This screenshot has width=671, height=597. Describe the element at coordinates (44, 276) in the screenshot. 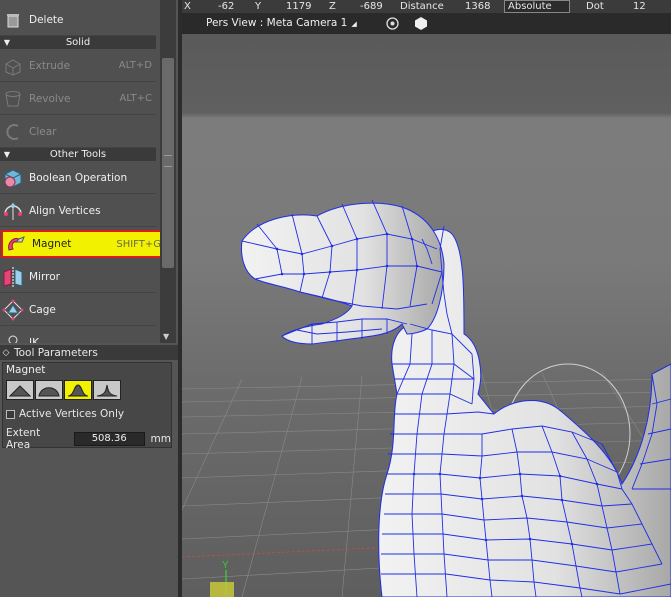

I see `tool-label: Mirror` at that location.